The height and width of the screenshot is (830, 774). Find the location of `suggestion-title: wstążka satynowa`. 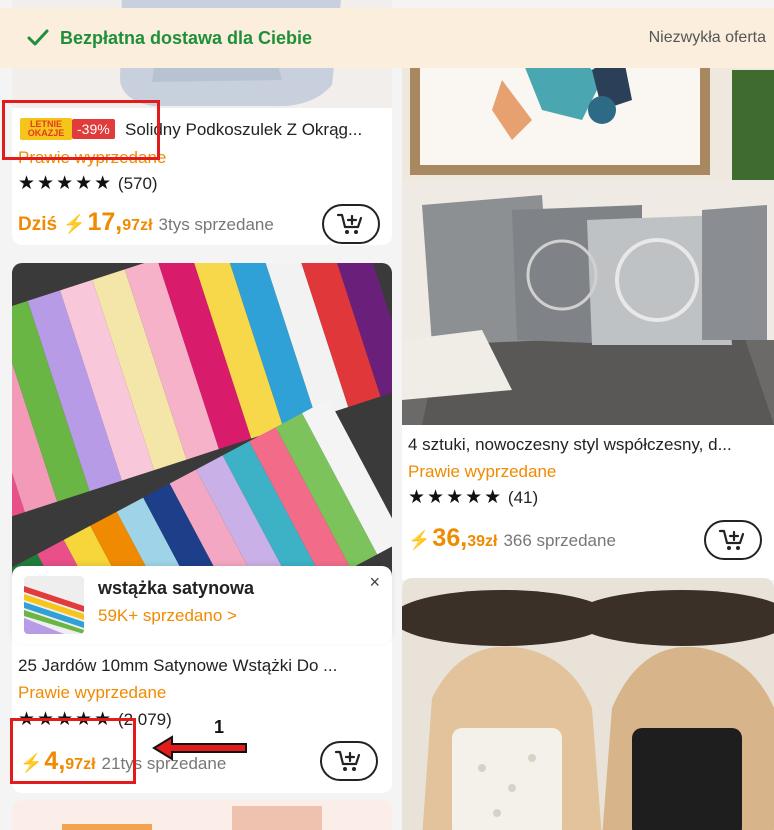

suggestion-title: wstążka satynowa is located at coordinates (176, 588).